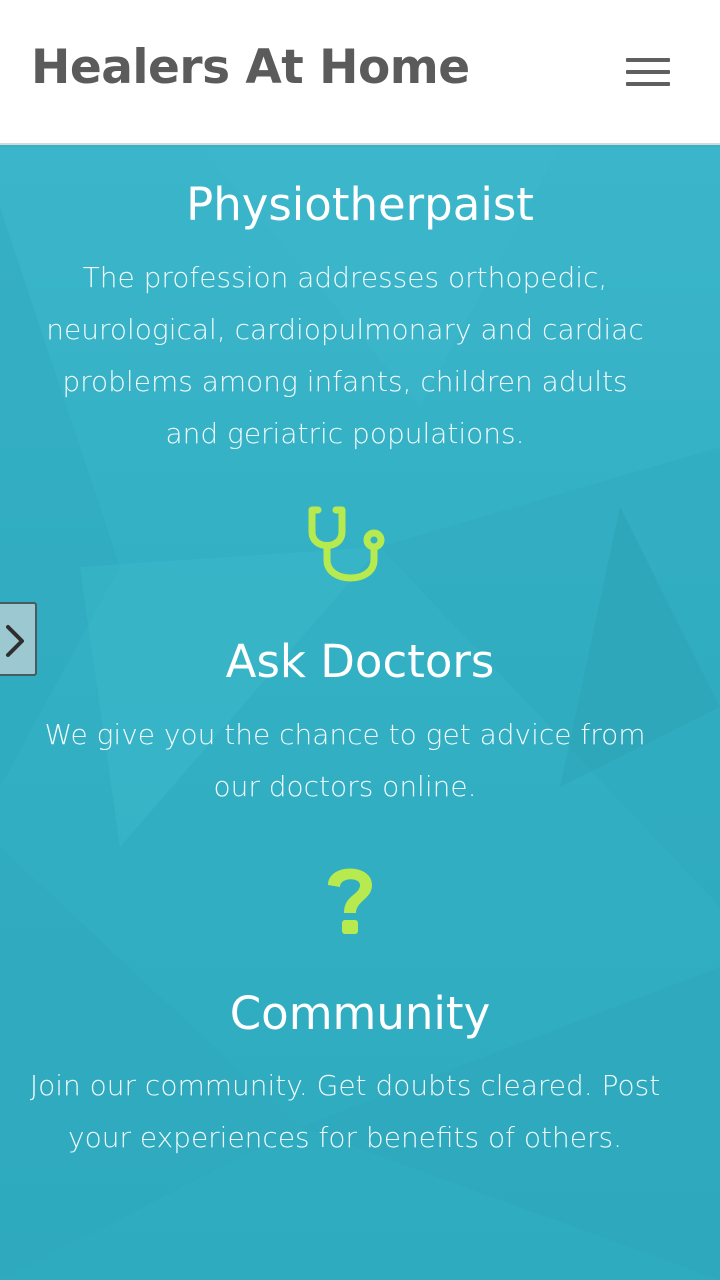 The width and height of the screenshot is (720, 1280). I want to click on top-nav-bar: Healers At Home, so click(360, 72).